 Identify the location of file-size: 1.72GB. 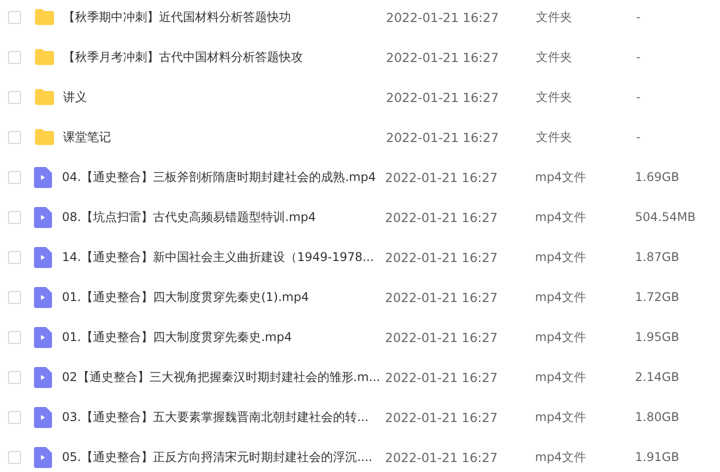
(657, 297).